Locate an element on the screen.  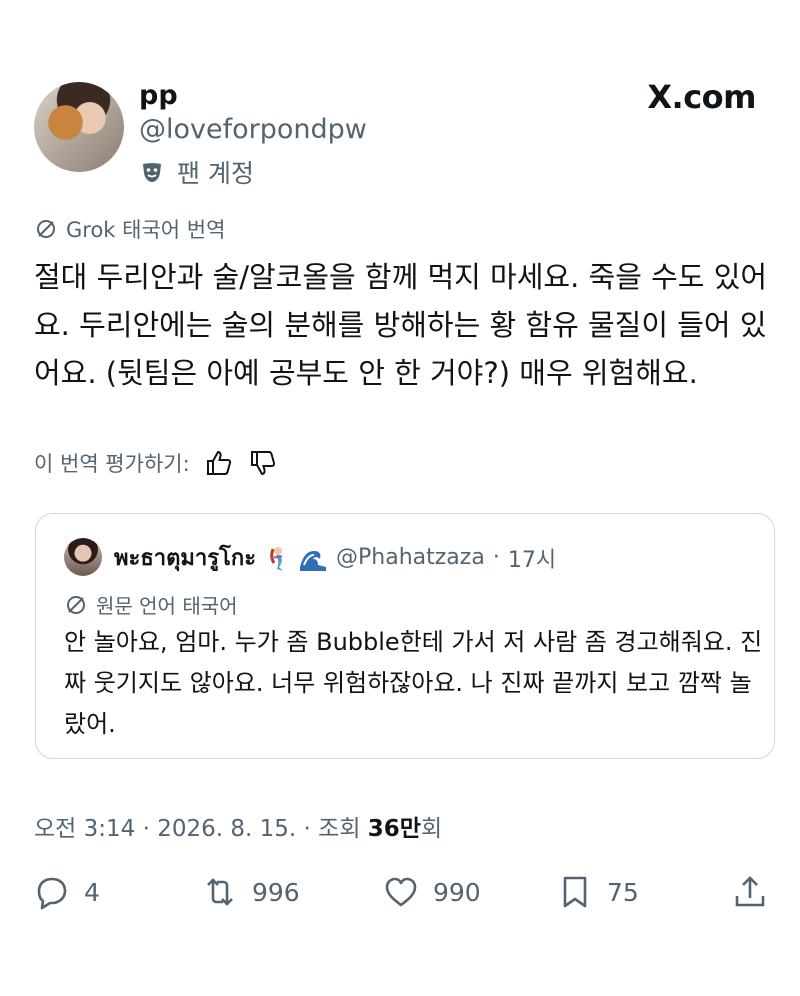
like-count: 990 is located at coordinates (457, 892).